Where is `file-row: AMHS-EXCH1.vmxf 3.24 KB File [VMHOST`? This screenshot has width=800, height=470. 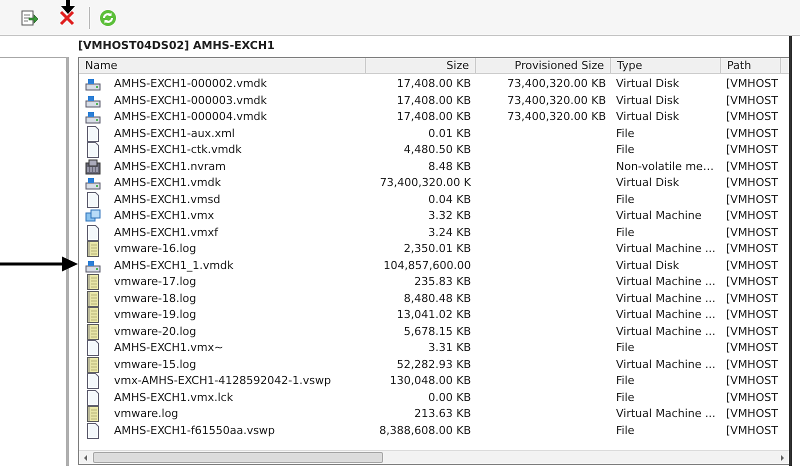
file-row: AMHS-EXCH1.vmxf 3.24 KB File [VMHOST is located at coordinates (434, 232).